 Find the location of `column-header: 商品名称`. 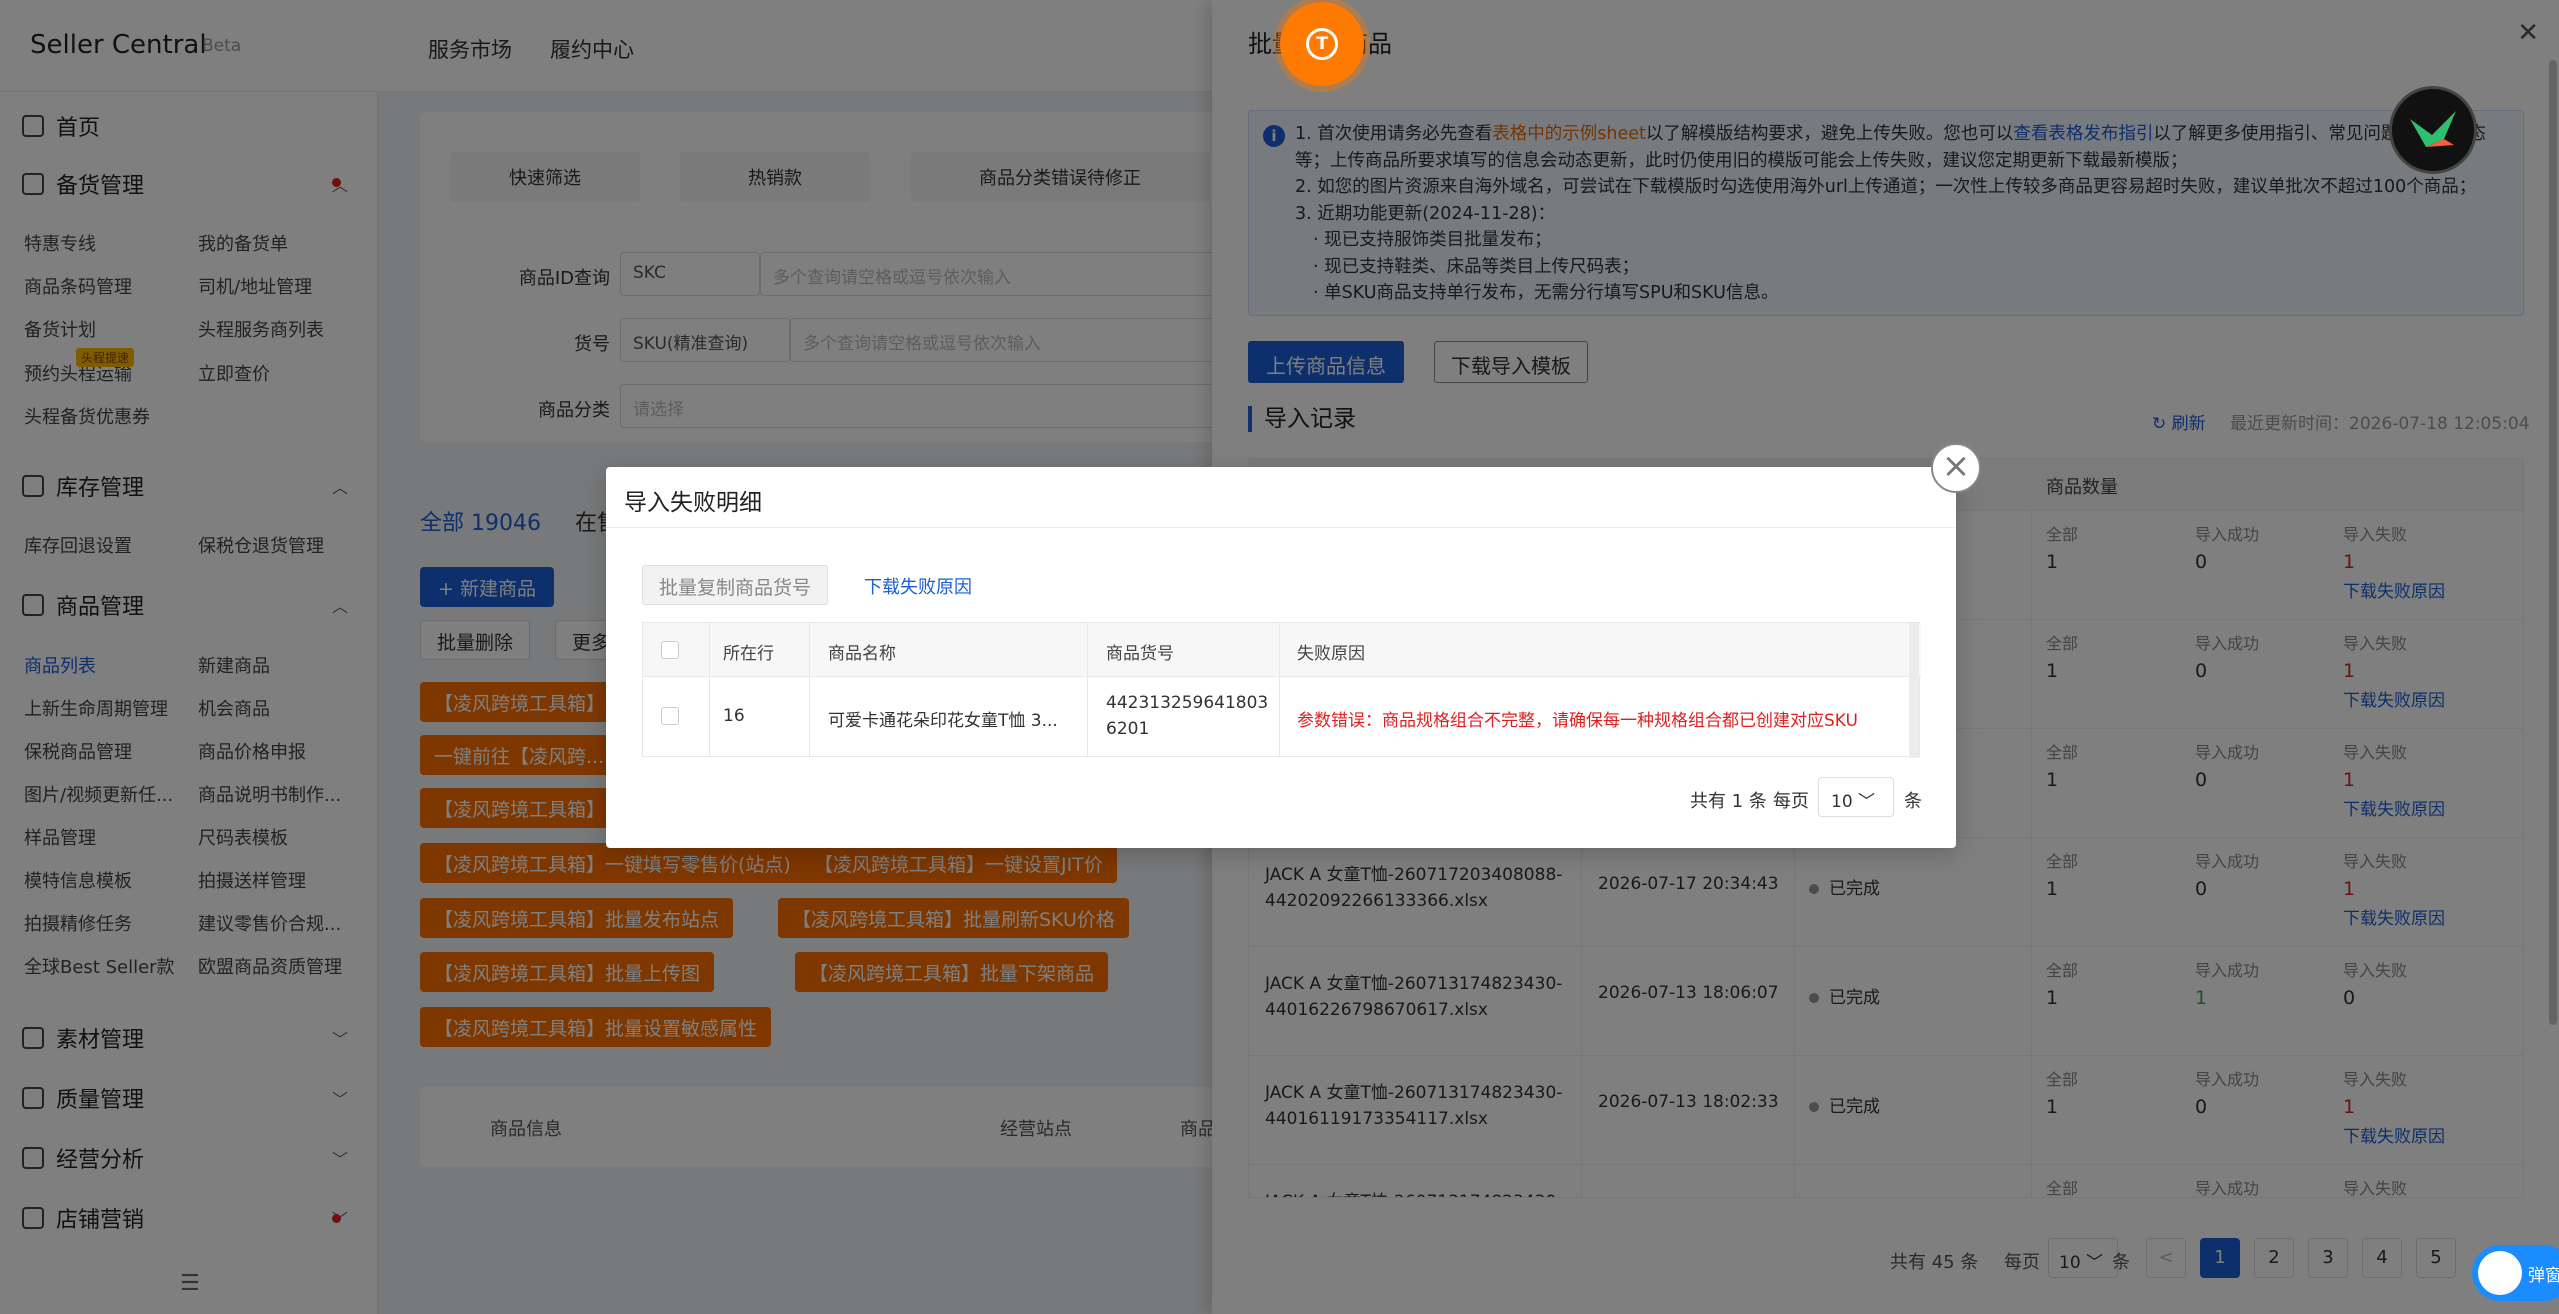

column-header: 商品名称 is located at coordinates (862, 654).